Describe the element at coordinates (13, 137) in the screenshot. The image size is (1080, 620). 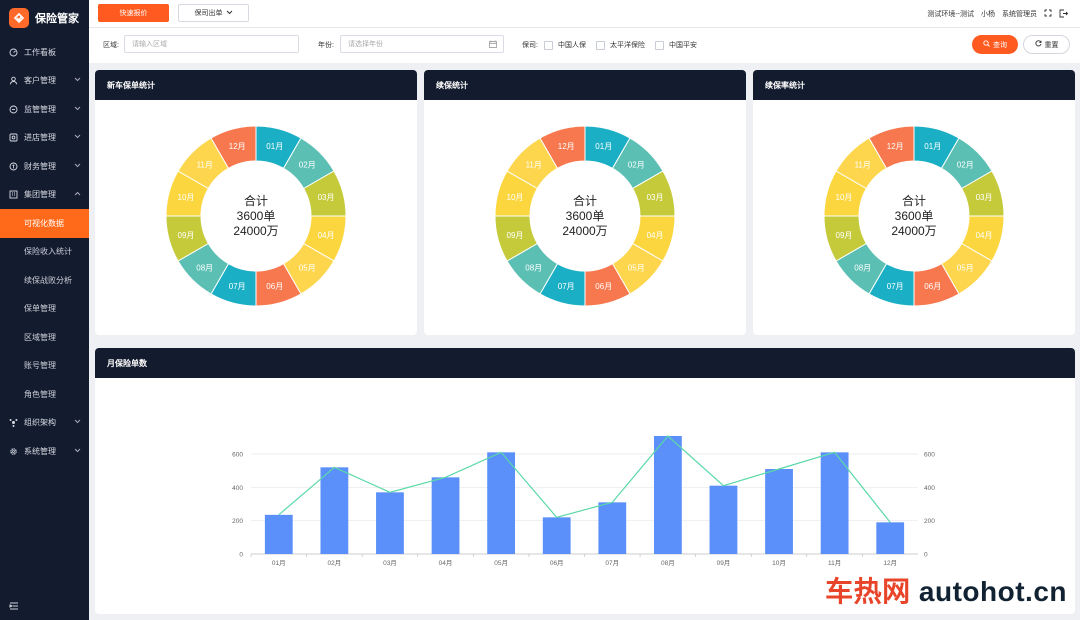
I see `store-icon` at that location.